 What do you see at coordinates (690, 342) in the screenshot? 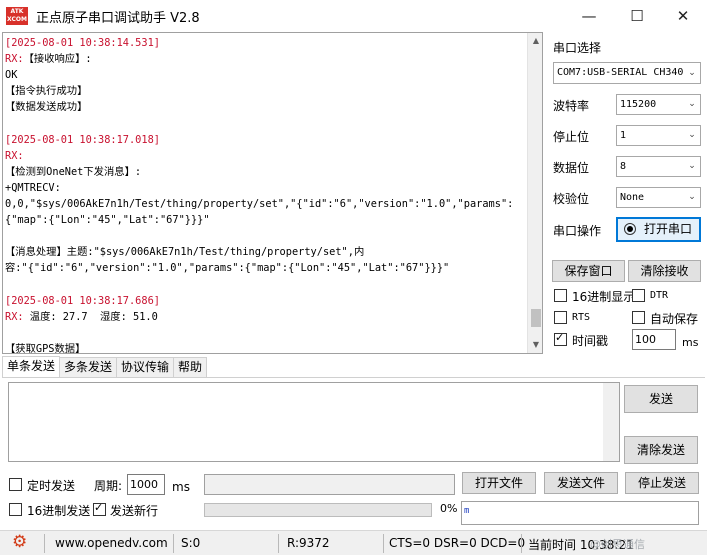
I see `timestamp-unit: ms` at bounding box center [690, 342].